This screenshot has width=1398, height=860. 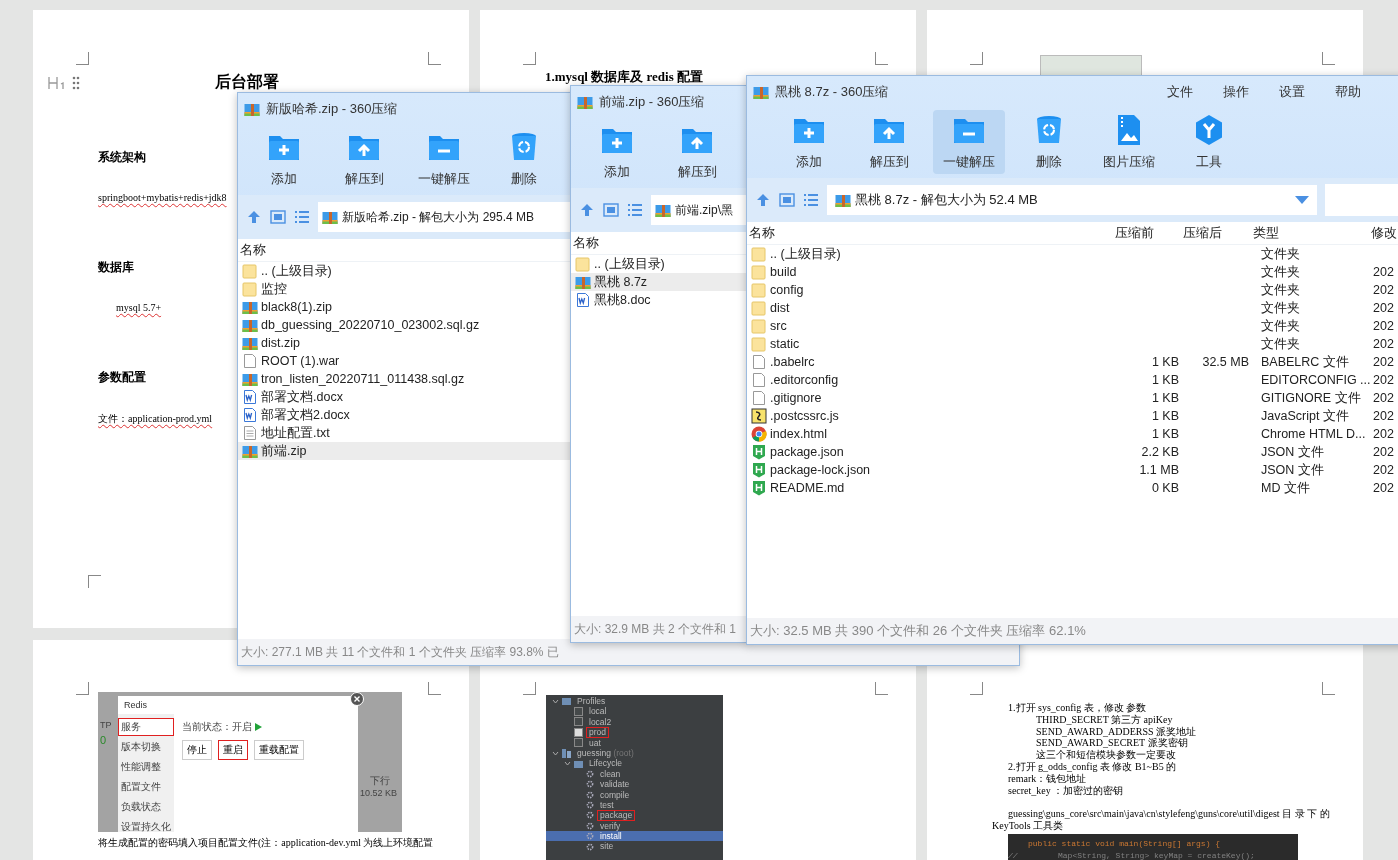 I want to click on dialog-button: 重载配置, so click(x=279, y=750).